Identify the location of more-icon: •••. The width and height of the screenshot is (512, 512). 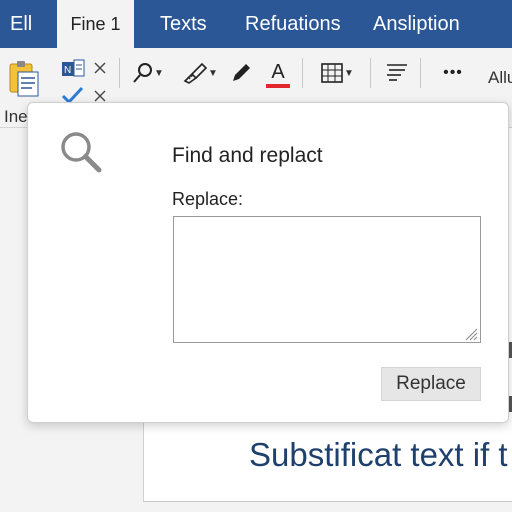
(453, 73).